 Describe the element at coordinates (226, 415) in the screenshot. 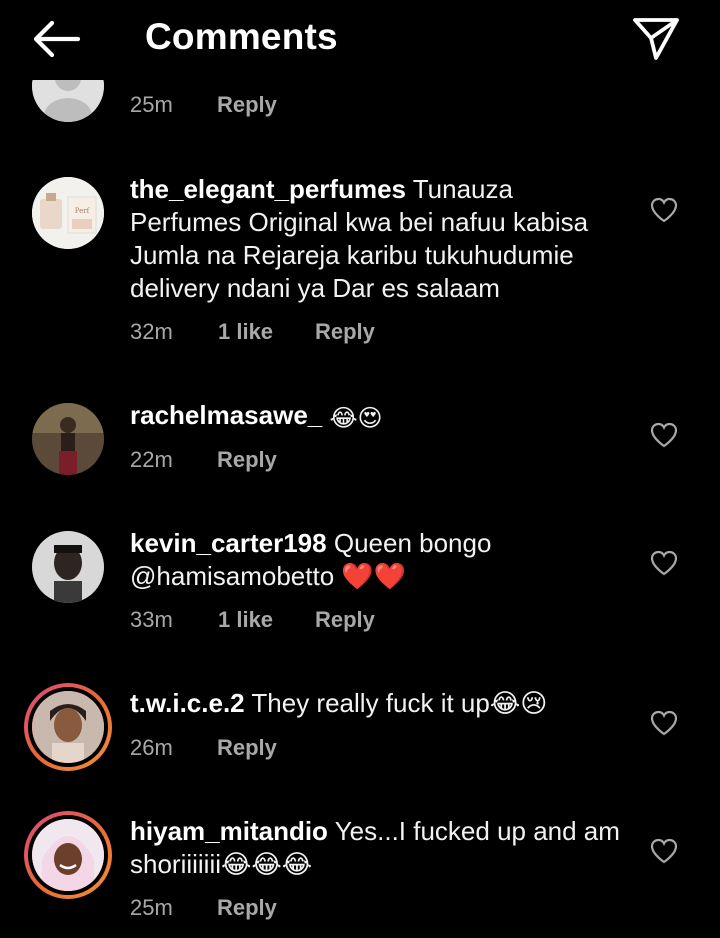

I see `comment-username: rachelmasawe_` at that location.